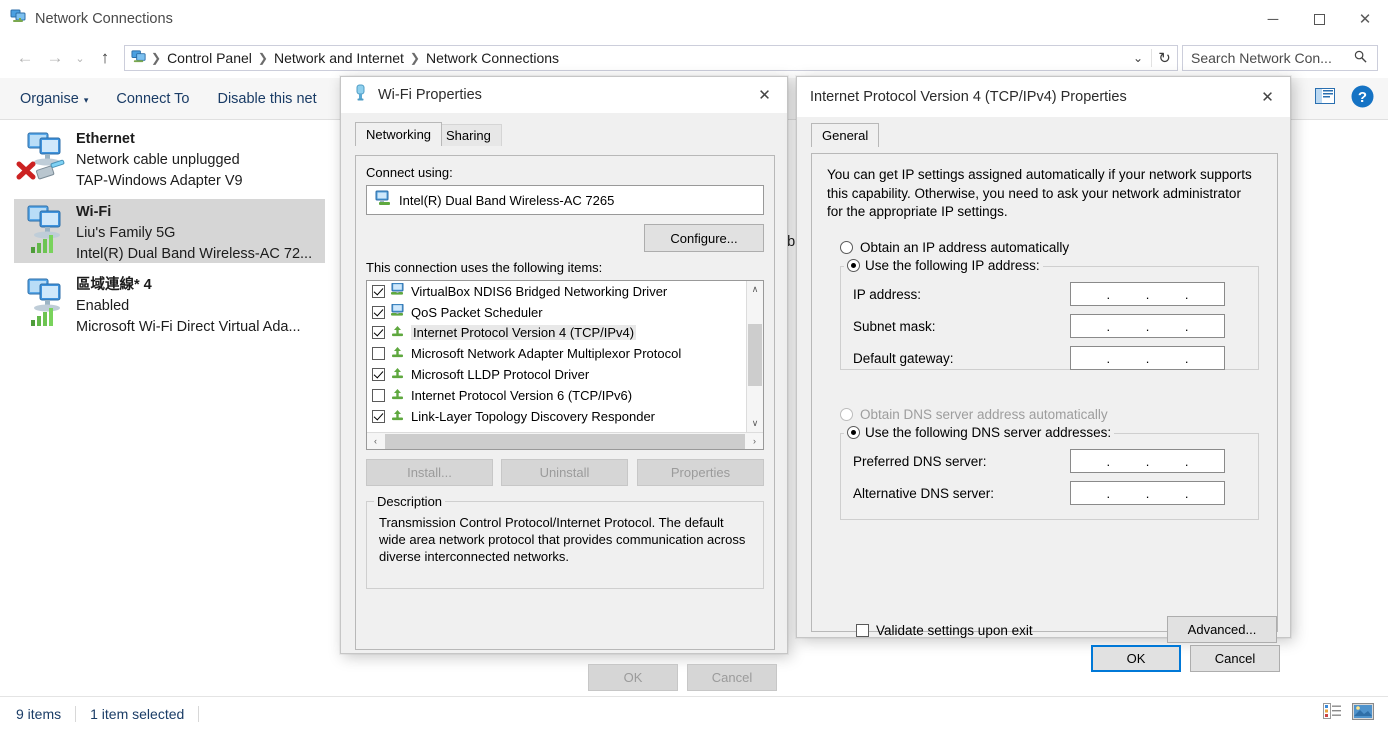 This screenshot has height=730, width=1388. Describe the element at coordinates (1147, 461) in the screenshot. I see `preferred-dns-input: . . .` at that location.